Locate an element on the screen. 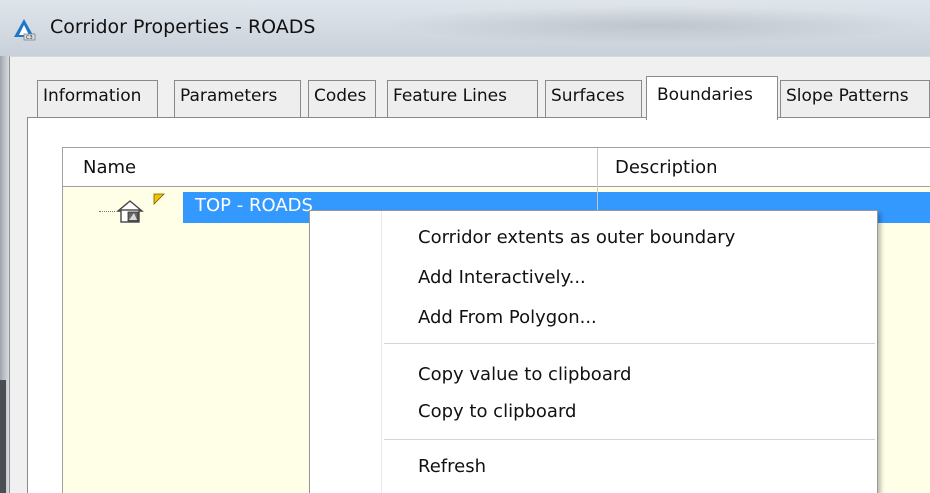  tab-label: Parameters is located at coordinates (229, 96).